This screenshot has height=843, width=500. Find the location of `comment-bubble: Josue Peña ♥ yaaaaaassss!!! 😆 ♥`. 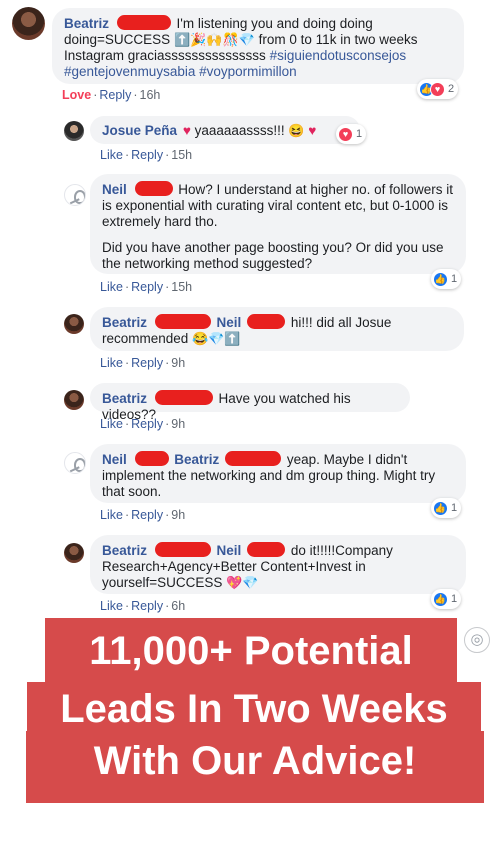

comment-bubble: Josue Peña ♥ yaaaaaassss!!! 😆 ♥ is located at coordinates (225, 130).